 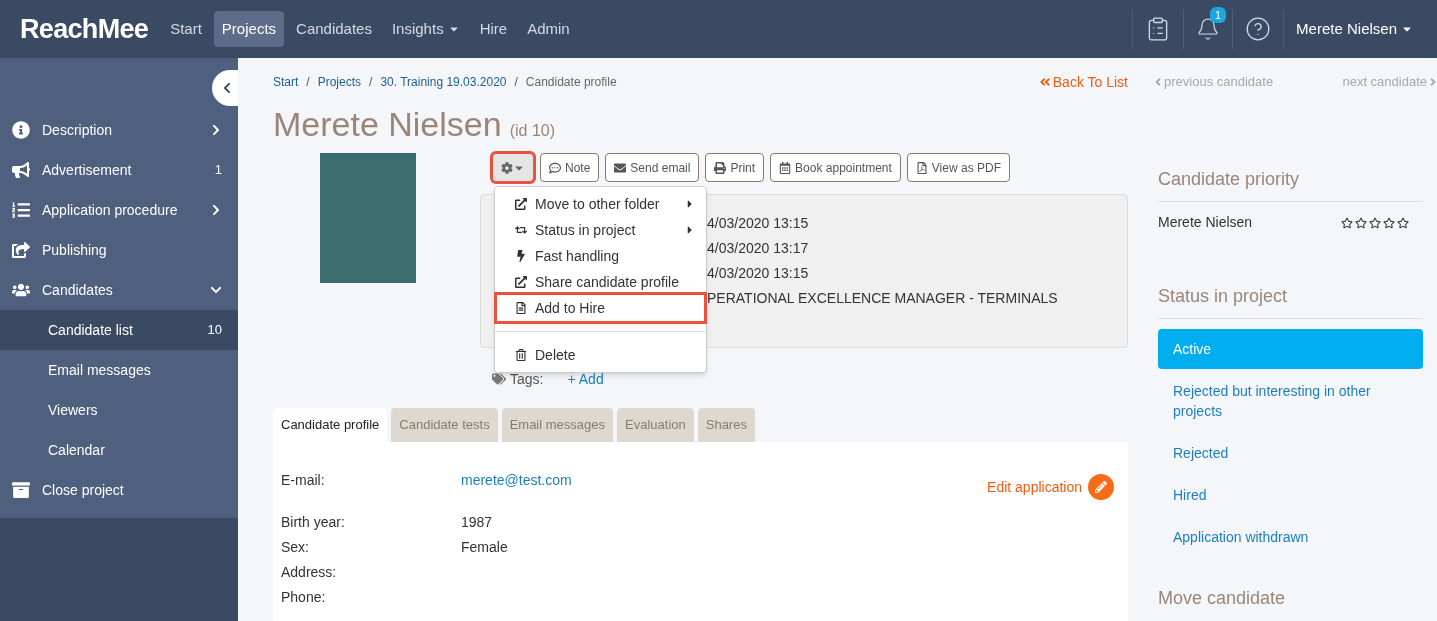 I want to click on chevron-left-icon, so click(x=227, y=88).